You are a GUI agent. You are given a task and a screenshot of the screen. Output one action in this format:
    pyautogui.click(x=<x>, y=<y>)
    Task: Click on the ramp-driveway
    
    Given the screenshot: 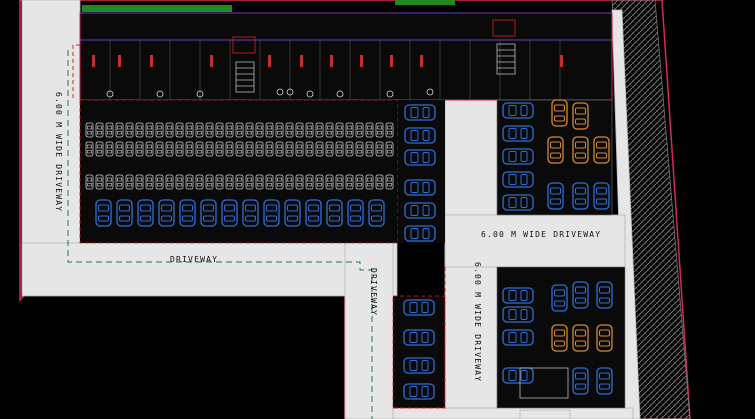 What is the action you would take?
    pyautogui.click(x=369, y=330)
    